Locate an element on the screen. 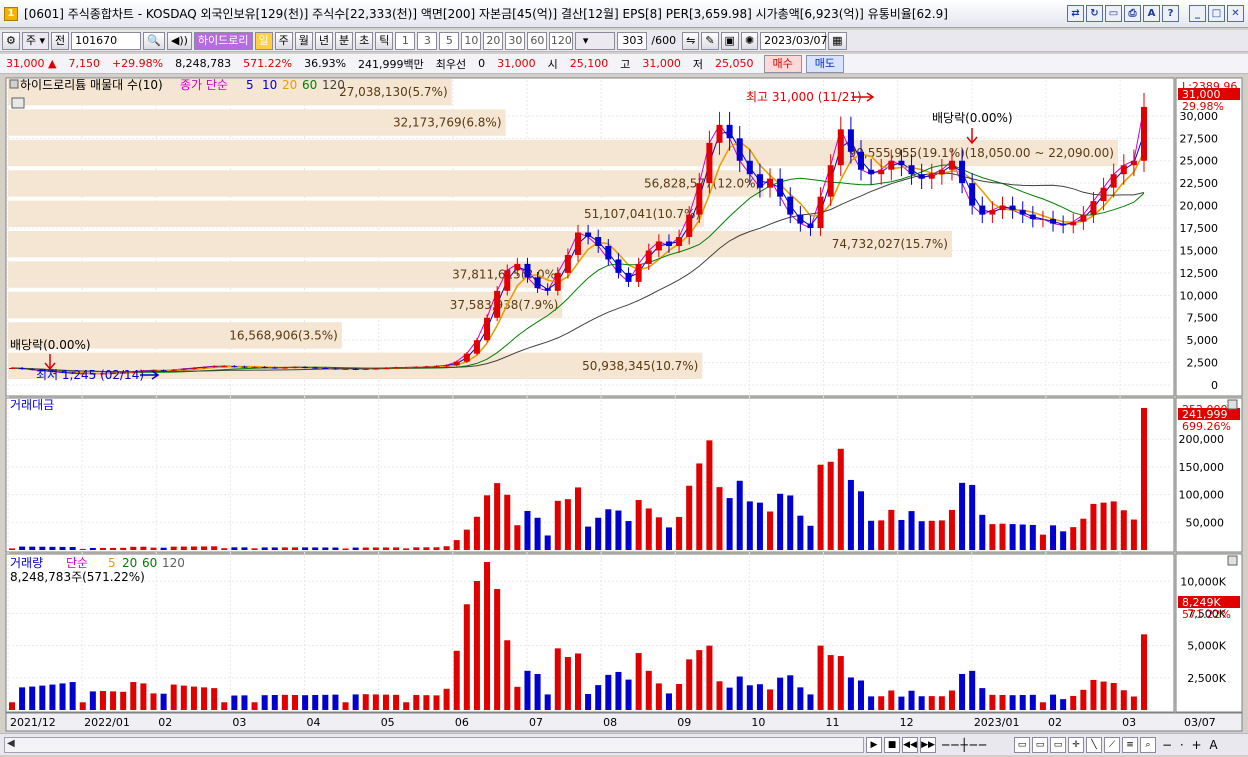 Image resolution: width=1248 pixels, height=757 pixels. layout-2-icon: ▭ is located at coordinates (1040, 744).